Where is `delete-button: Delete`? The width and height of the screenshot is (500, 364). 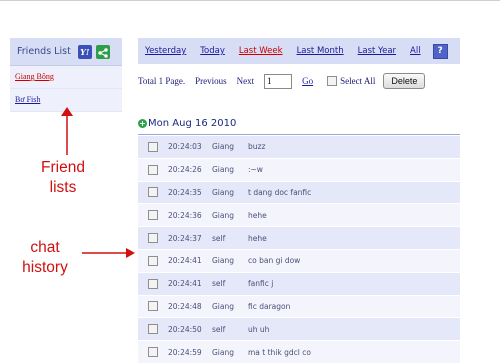 delete-button: Delete is located at coordinates (404, 81).